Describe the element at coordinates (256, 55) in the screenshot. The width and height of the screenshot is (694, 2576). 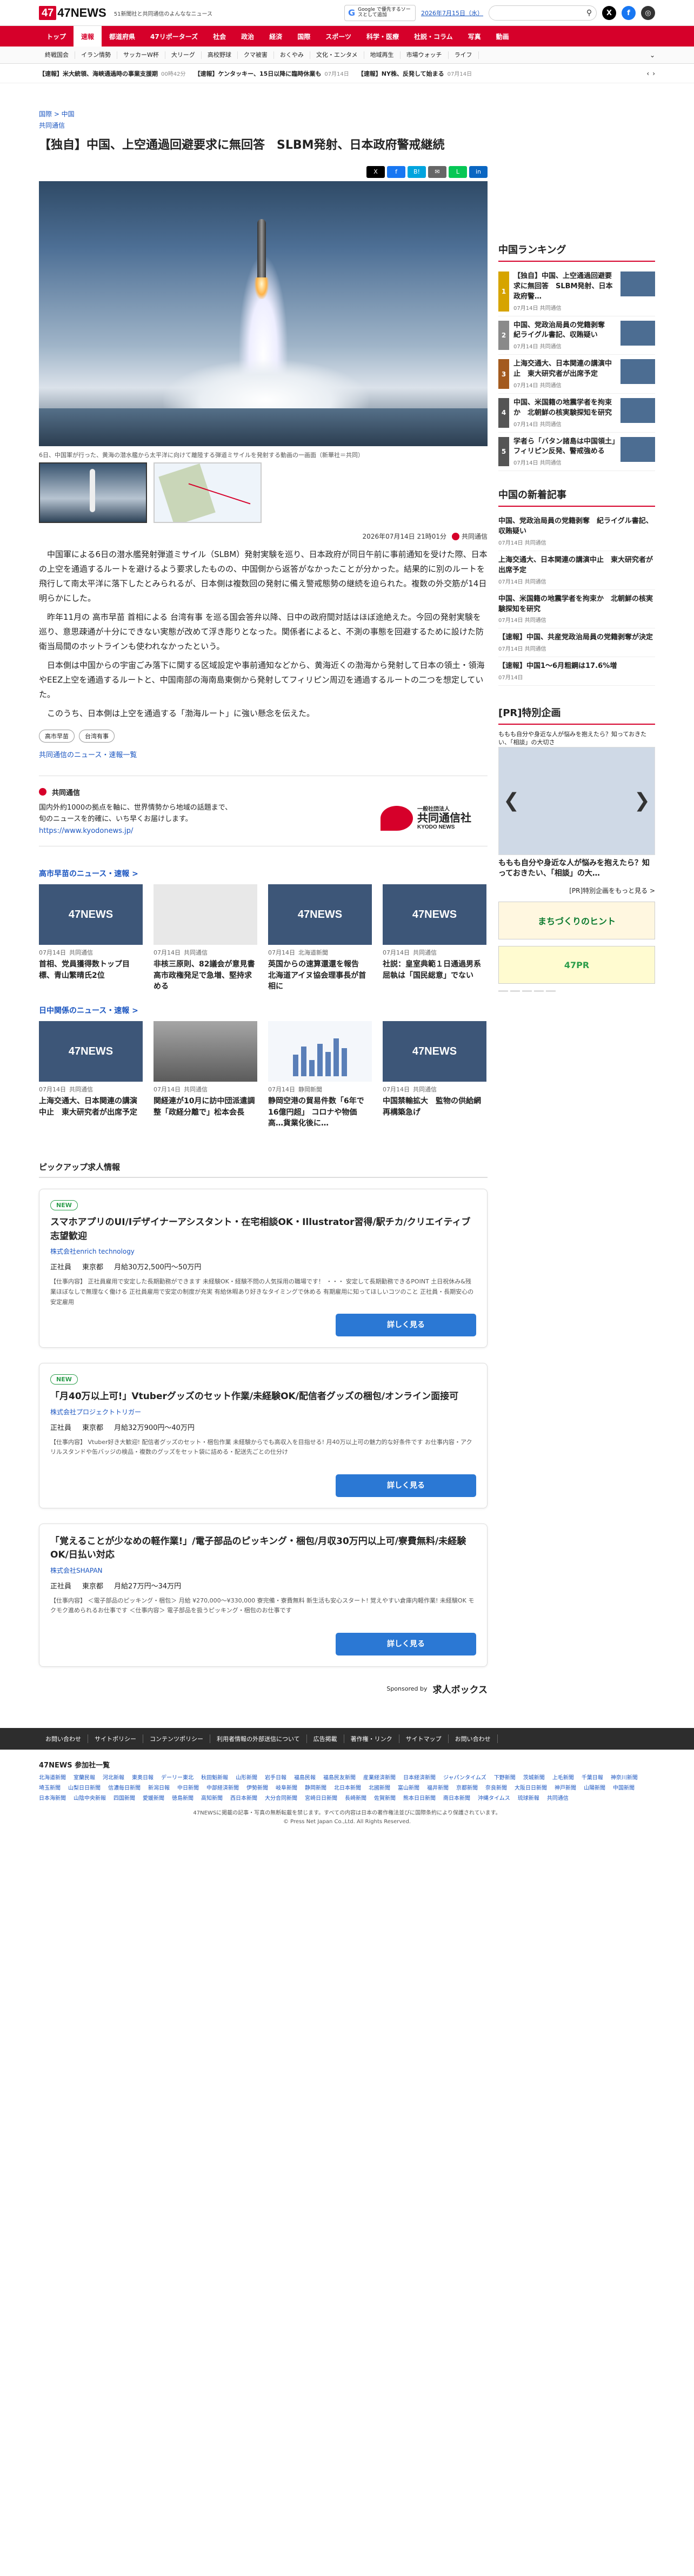
I see `subnav-item-5: クマ被害` at that location.